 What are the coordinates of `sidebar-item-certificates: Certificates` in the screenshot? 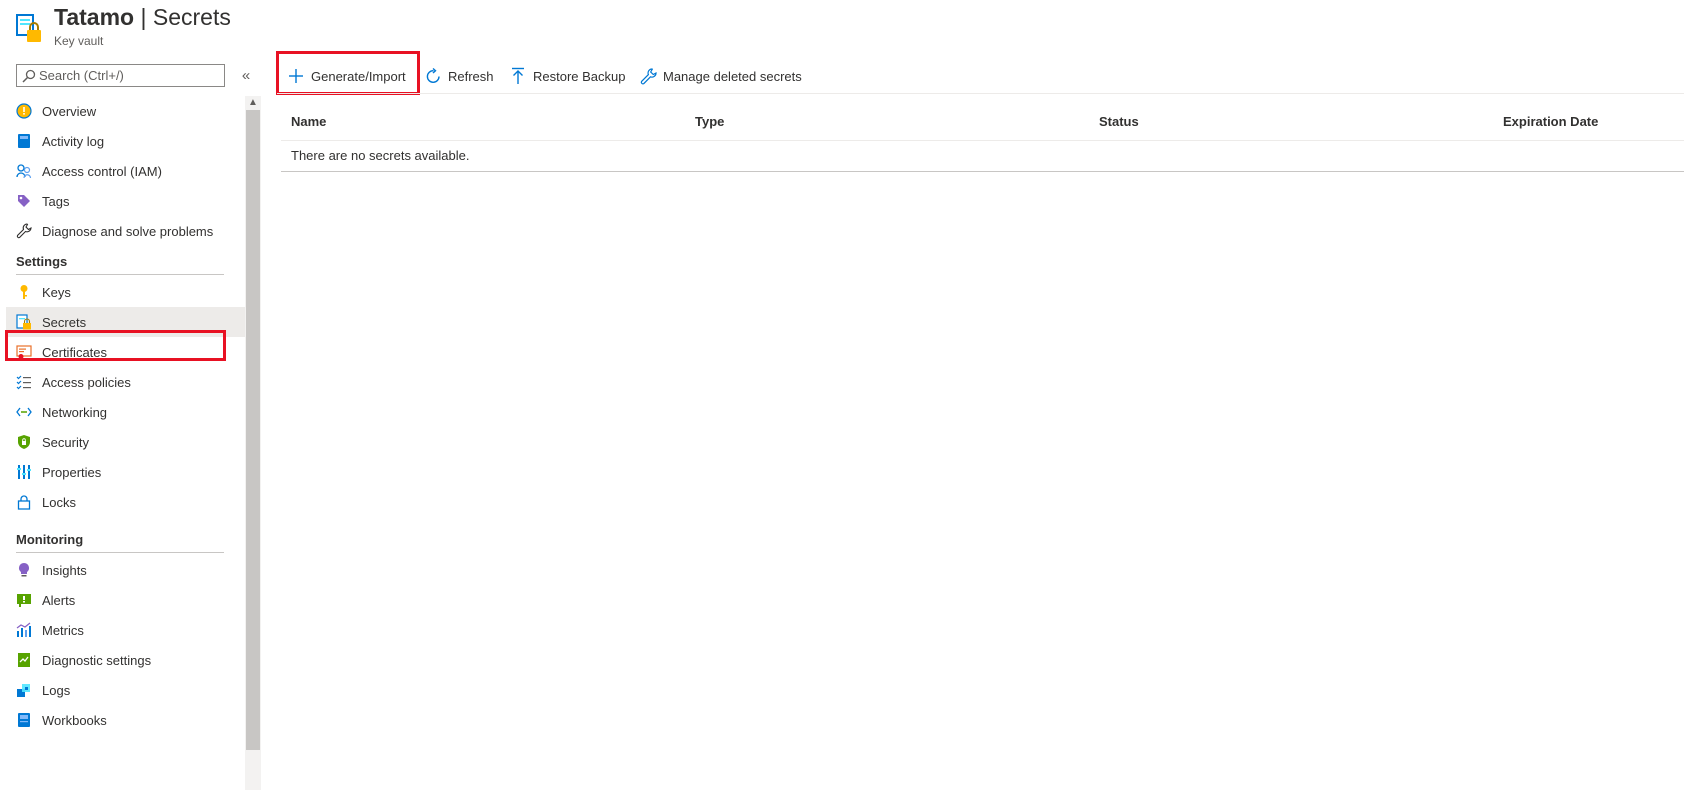 It's located at (125, 352).